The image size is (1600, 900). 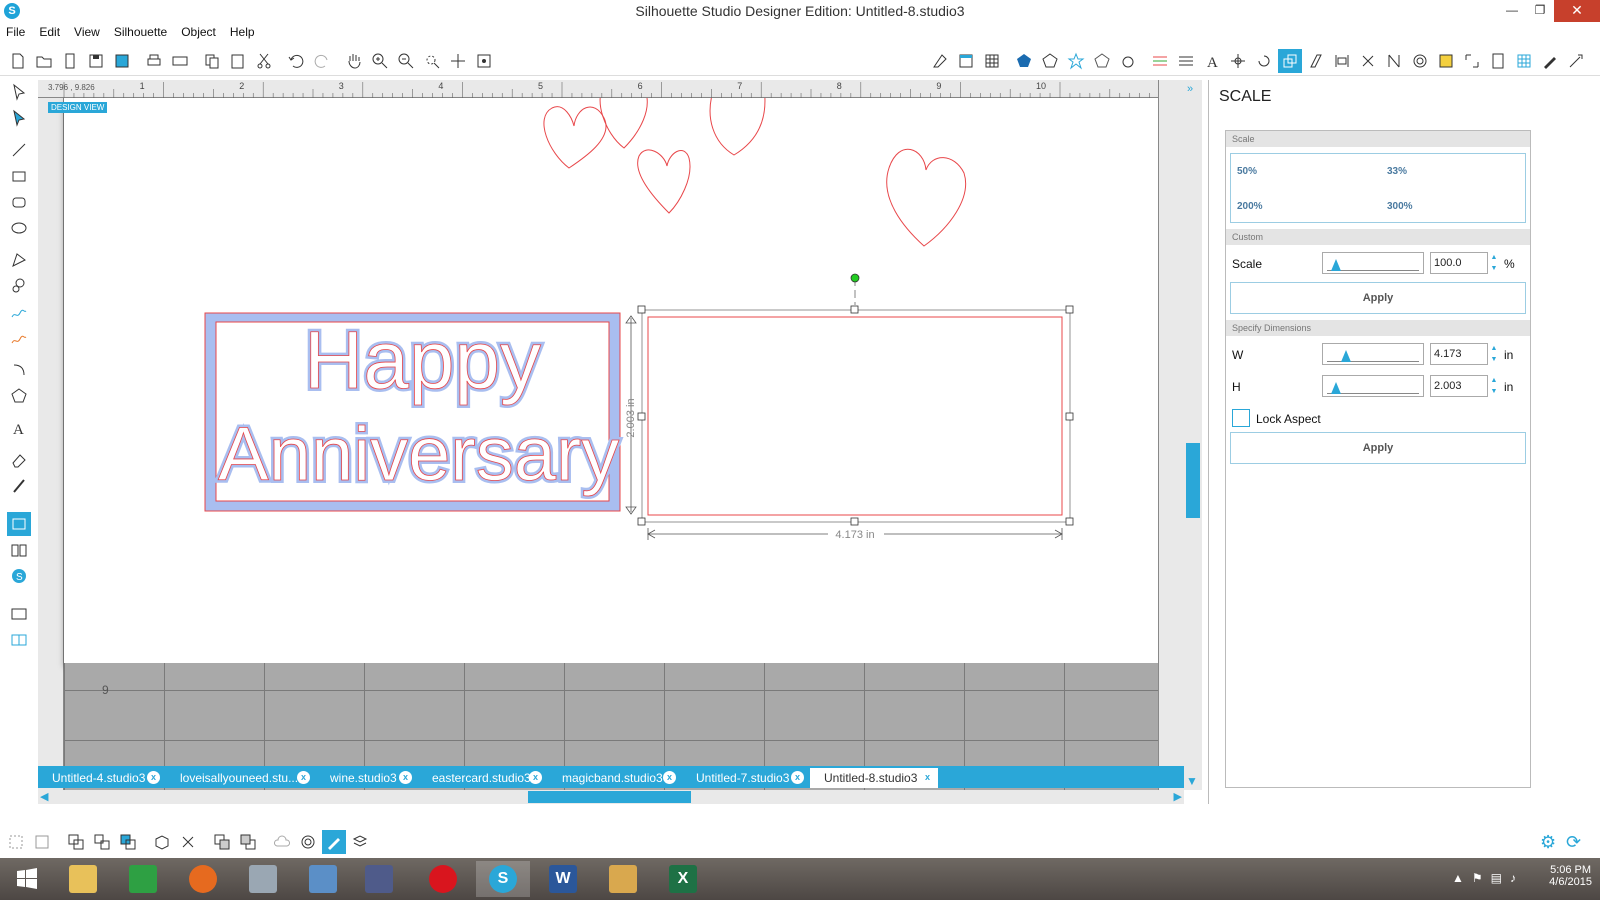 I want to click on fill-color-icon, so click(x=1024, y=61).